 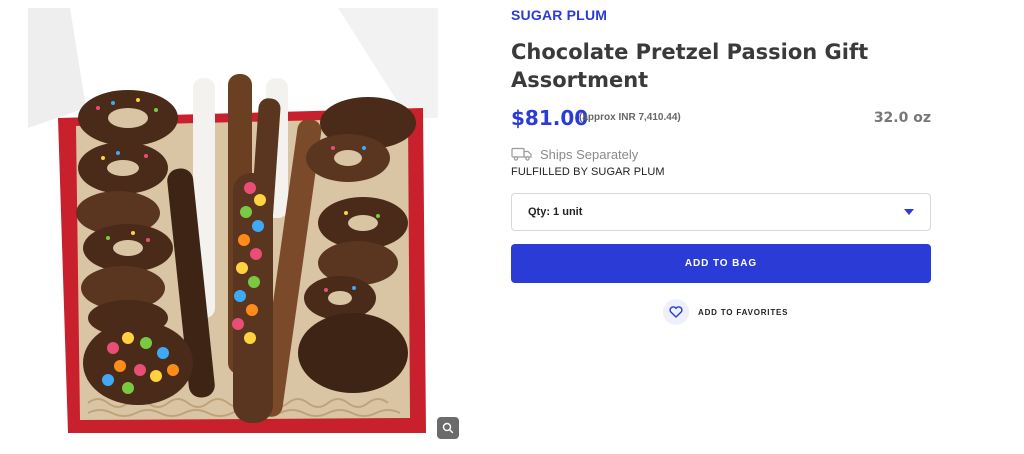 What do you see at coordinates (550, 118) in the screenshot?
I see `product-price: $81.00` at bounding box center [550, 118].